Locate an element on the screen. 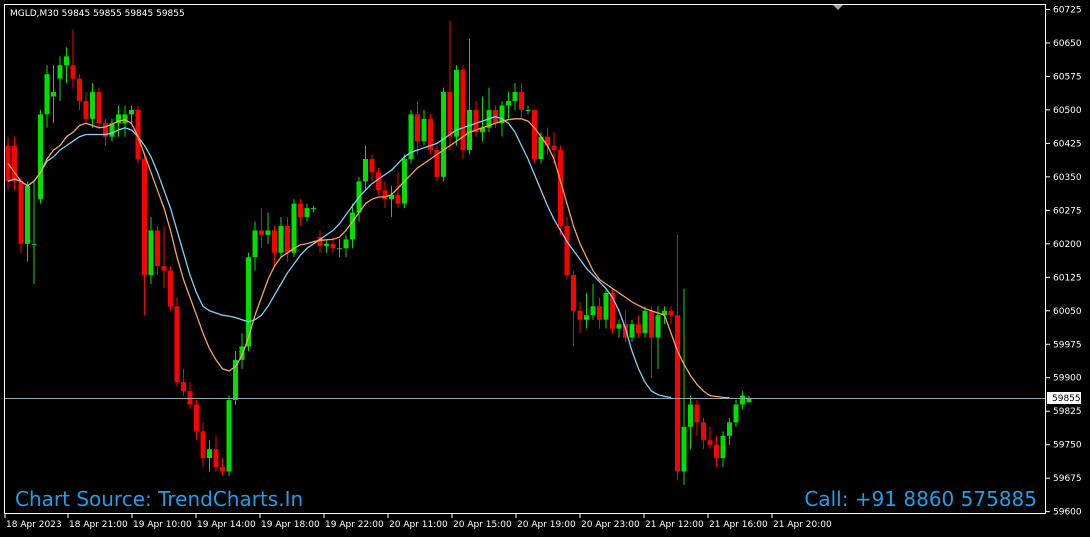  x-tick-label: 20 Apr 11:00 is located at coordinates (418, 525).